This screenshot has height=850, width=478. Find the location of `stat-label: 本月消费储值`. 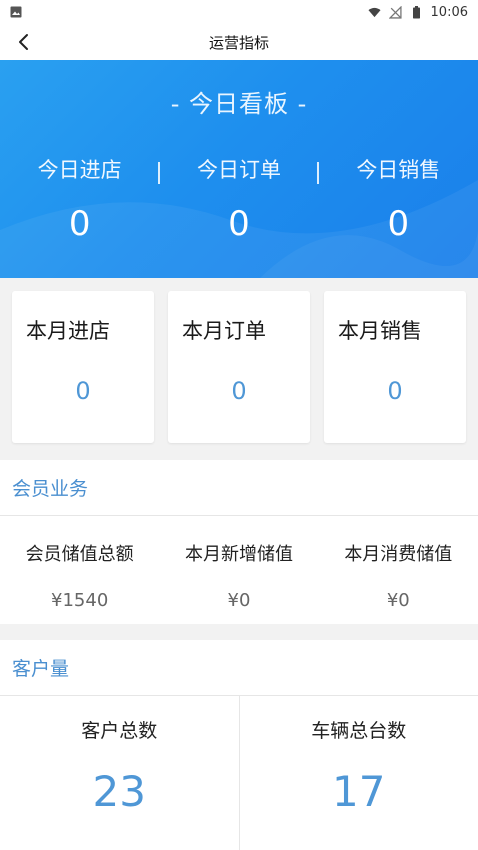

stat-label: 本月消费储值 is located at coordinates (398, 554).